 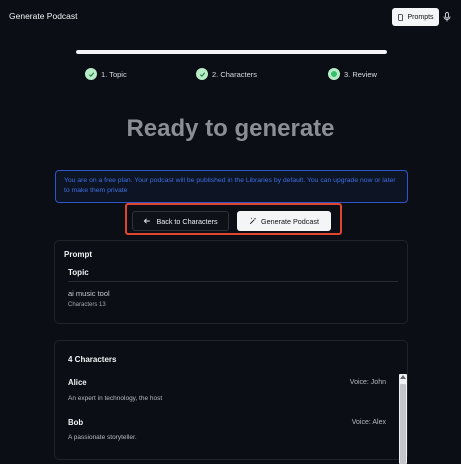 What do you see at coordinates (447, 17) in the screenshot?
I see `microphone-icon` at bounding box center [447, 17].